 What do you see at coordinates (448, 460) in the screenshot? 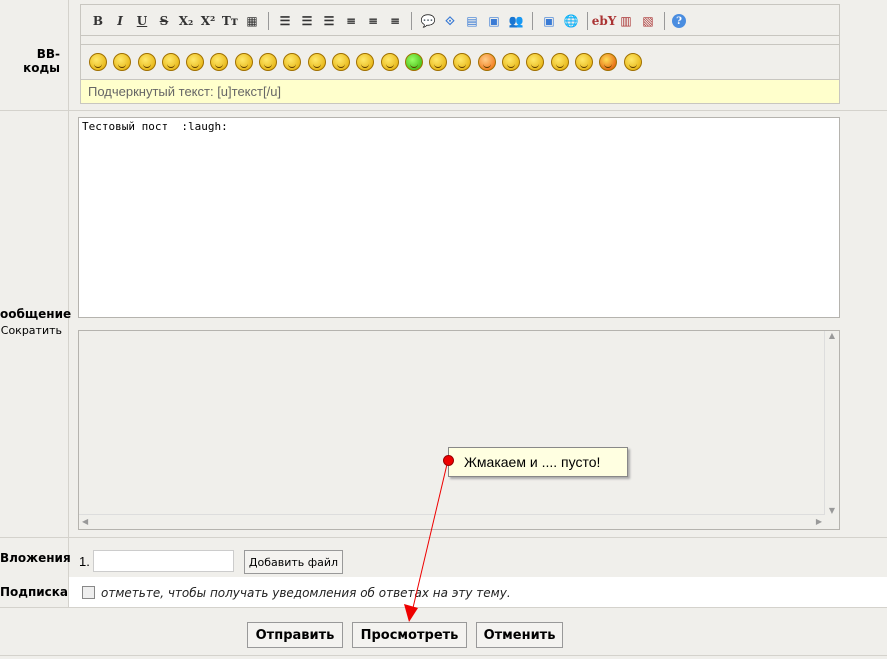
I see `annotation-dot` at bounding box center [448, 460].